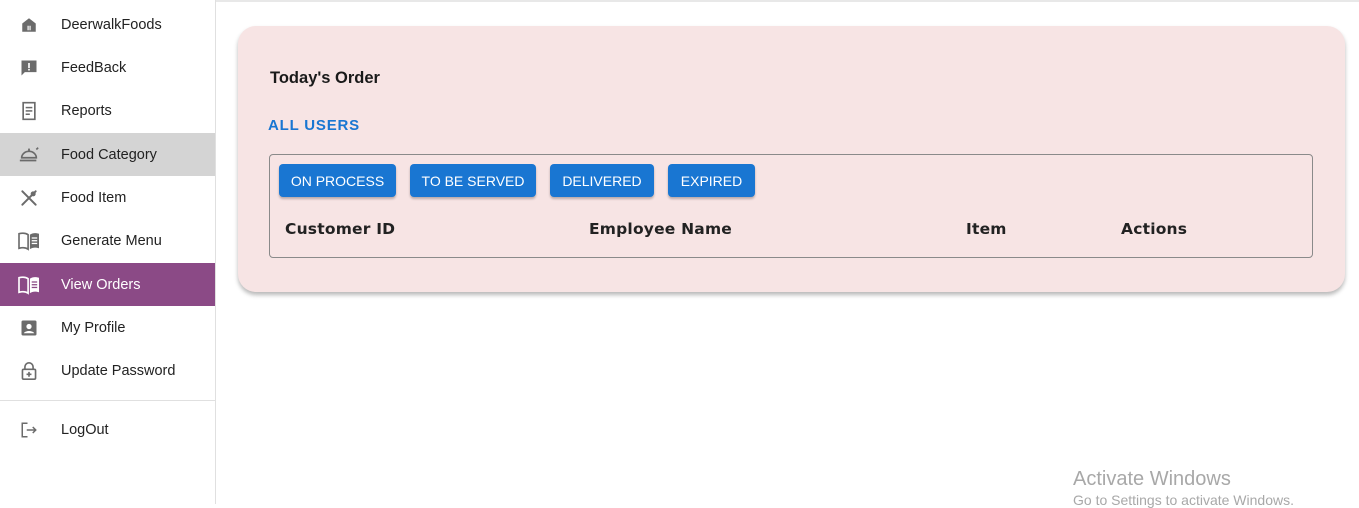 This screenshot has height=508, width=1359. I want to click on to-be-served-button: TO BE SERVED, so click(473, 180).